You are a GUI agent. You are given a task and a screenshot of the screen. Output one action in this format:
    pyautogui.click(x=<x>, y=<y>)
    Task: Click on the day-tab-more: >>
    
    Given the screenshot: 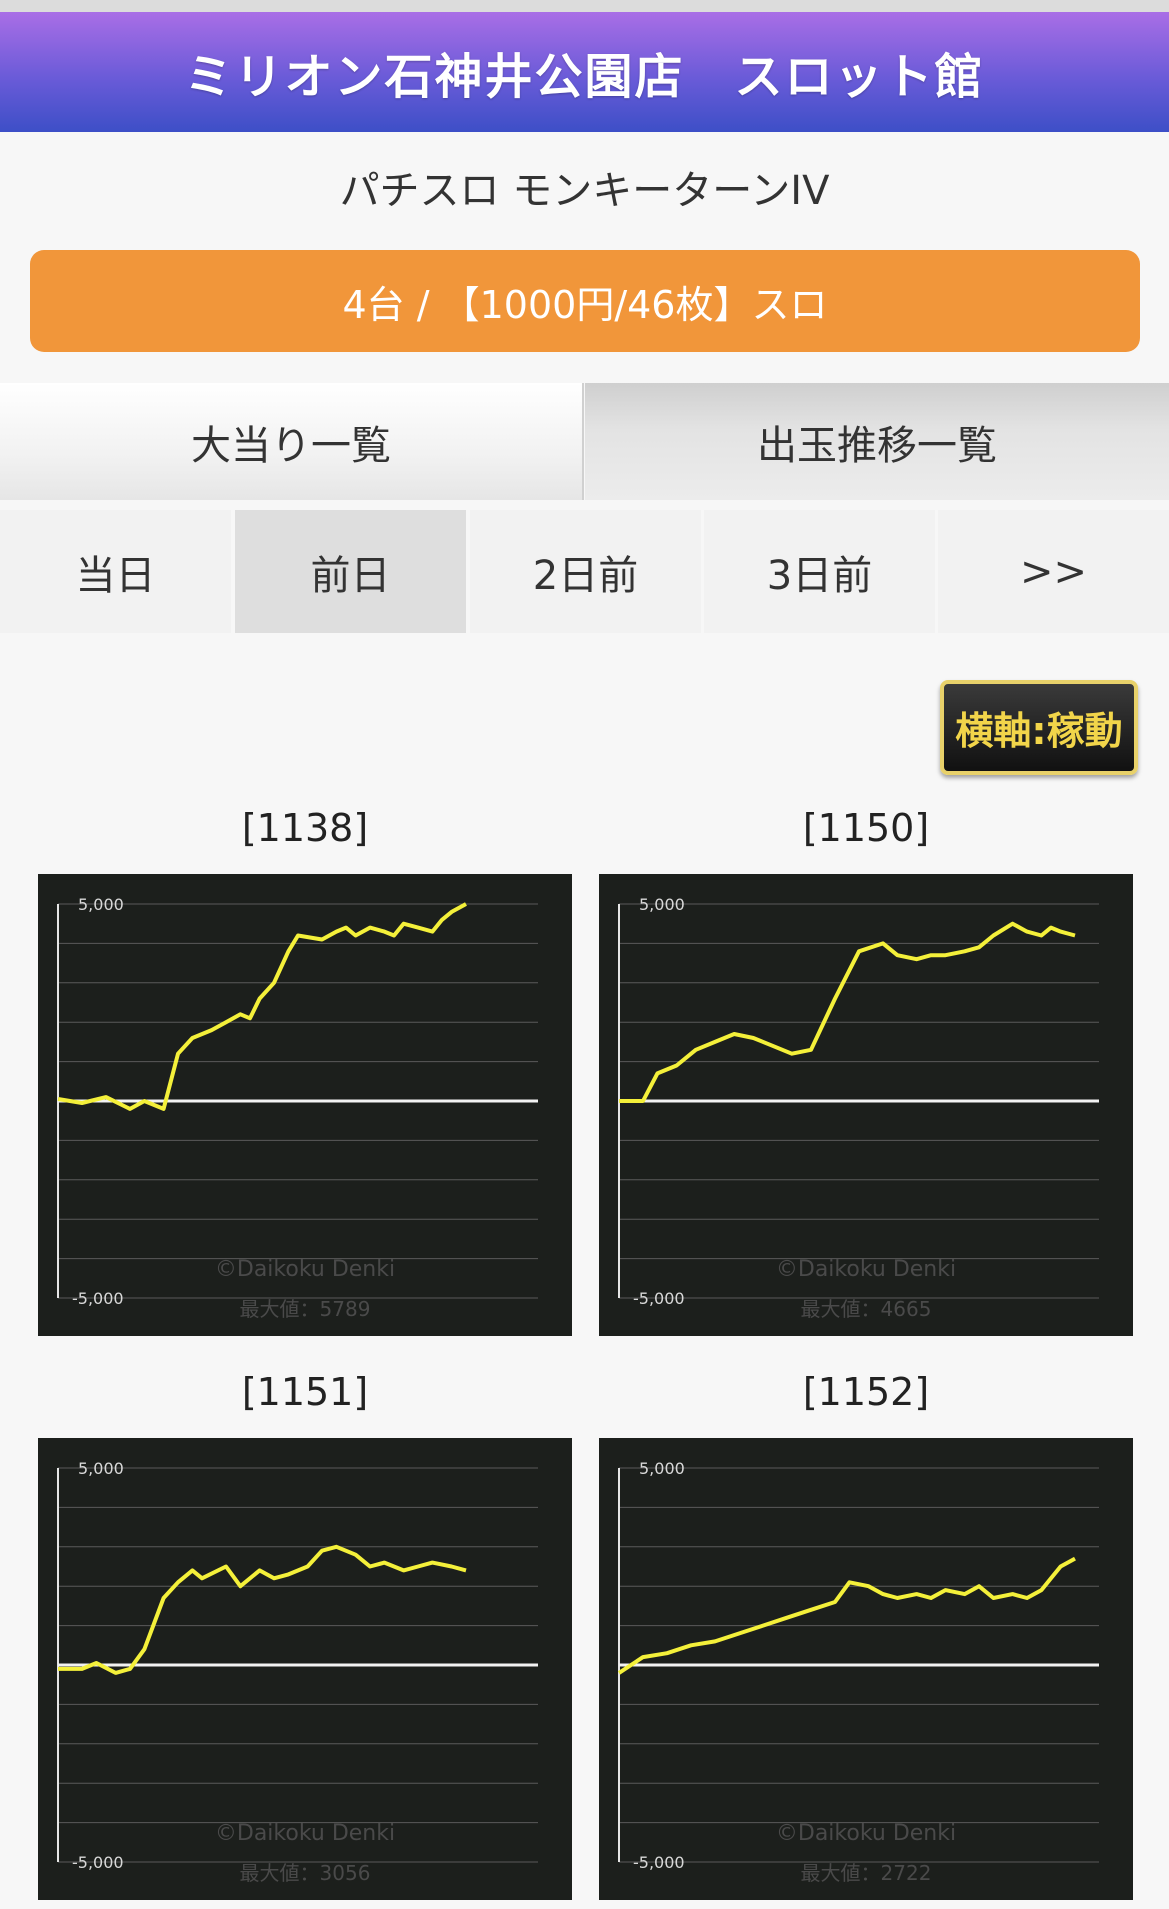 What is the action you would take?
    pyautogui.click(x=1053, y=571)
    